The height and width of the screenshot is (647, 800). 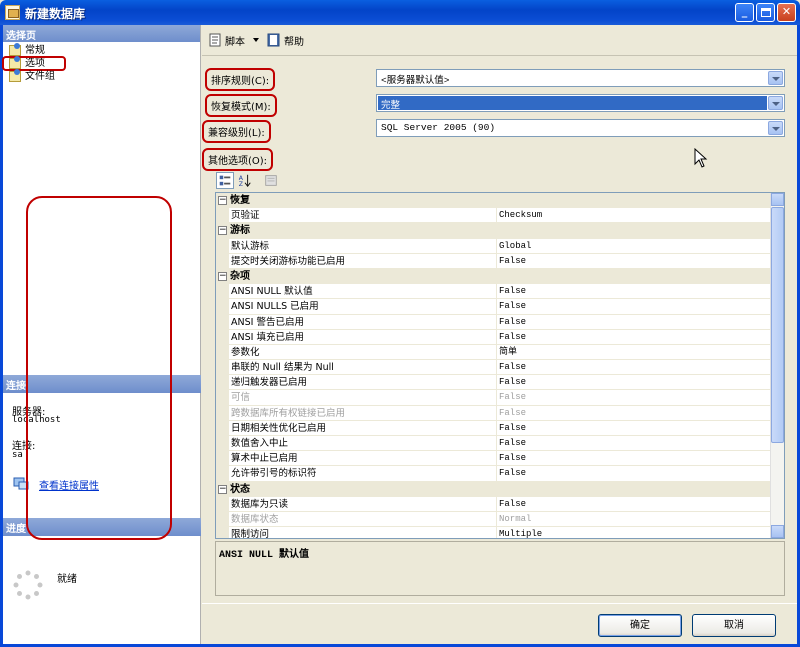 What do you see at coordinates (17, 455) in the screenshot?
I see `connection-value: sa` at bounding box center [17, 455].